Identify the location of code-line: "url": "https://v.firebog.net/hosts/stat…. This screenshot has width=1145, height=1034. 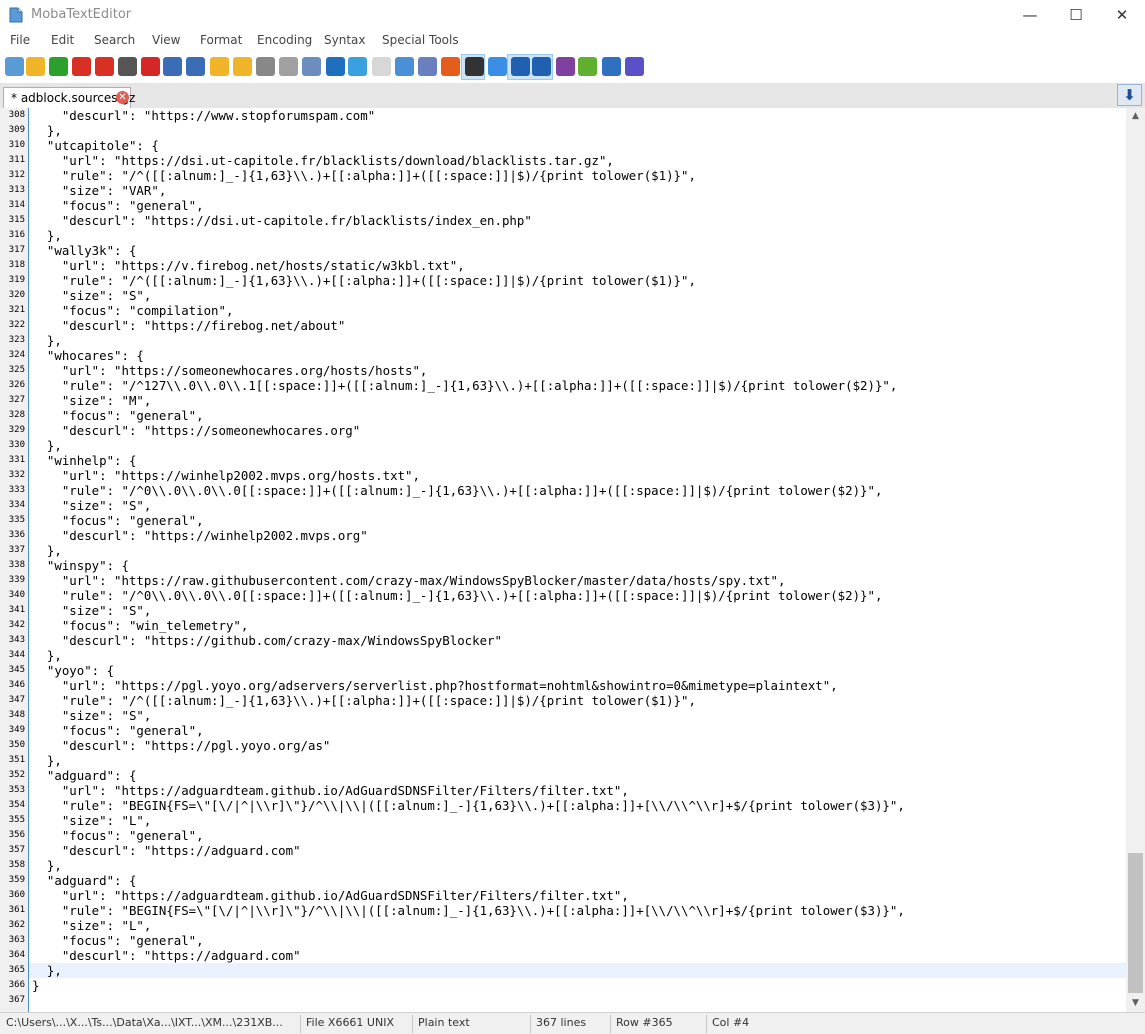
(248, 265).